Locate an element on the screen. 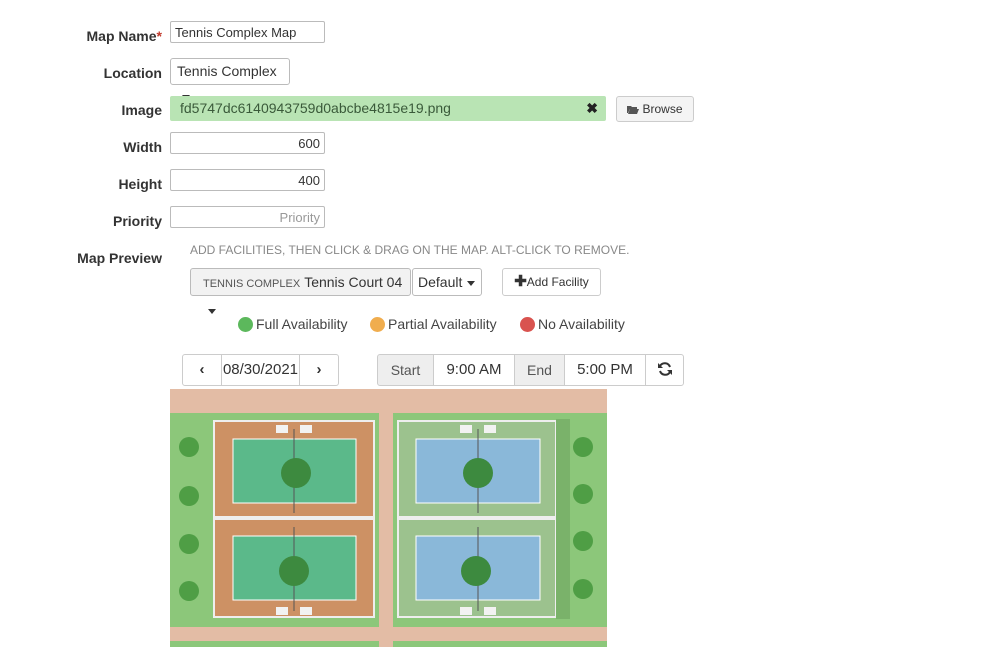  browse-label: Browse is located at coordinates (662, 109).